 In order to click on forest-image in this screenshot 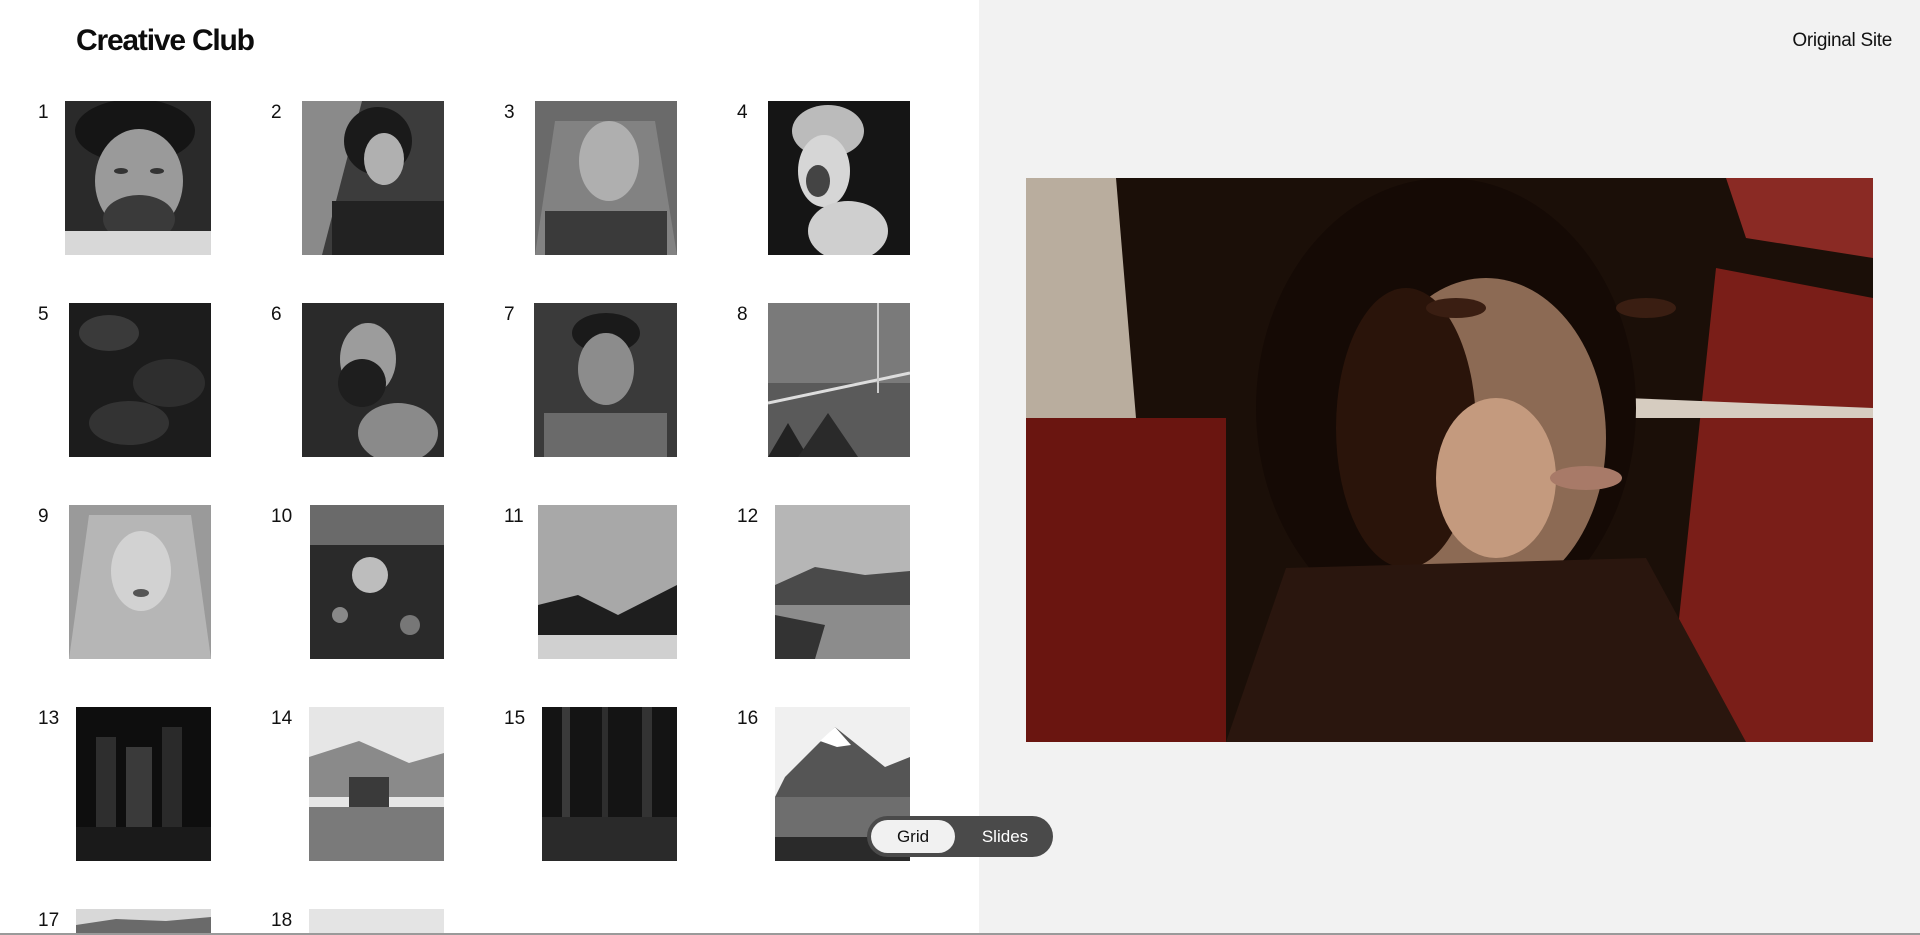, I will do `click(609, 784)`.